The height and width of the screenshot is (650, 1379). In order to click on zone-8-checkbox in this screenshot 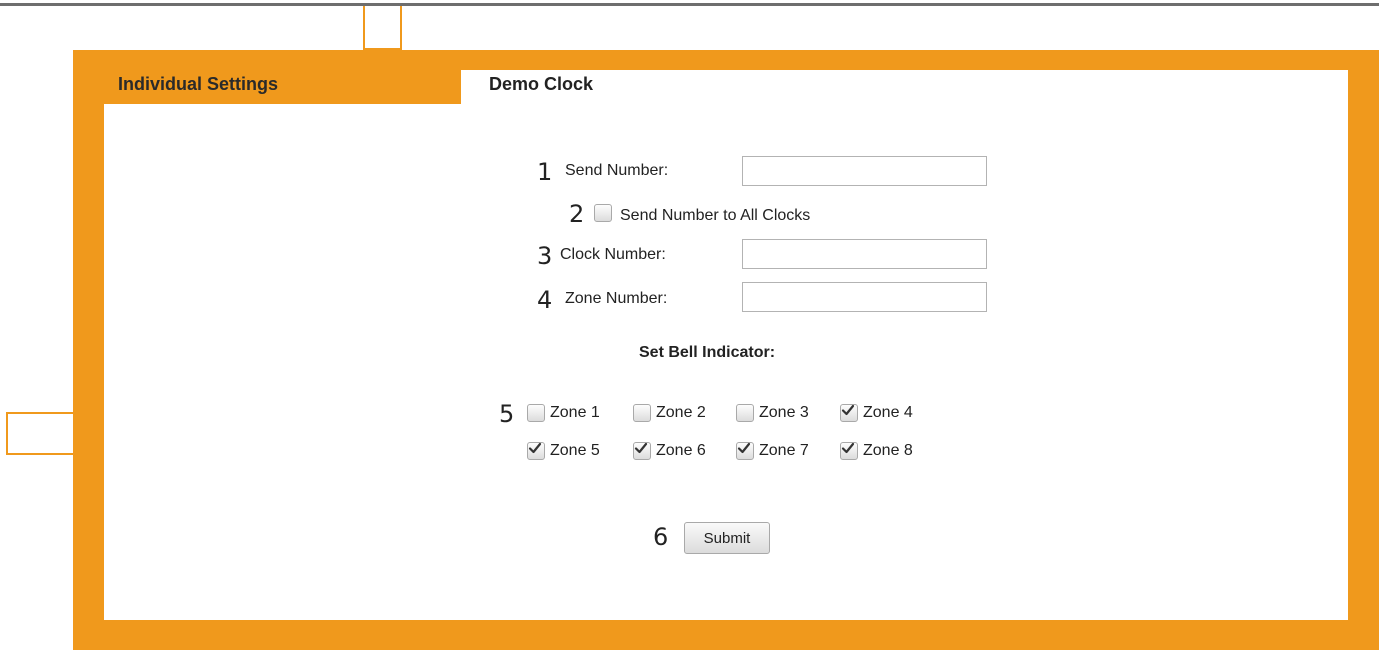, I will do `click(849, 451)`.